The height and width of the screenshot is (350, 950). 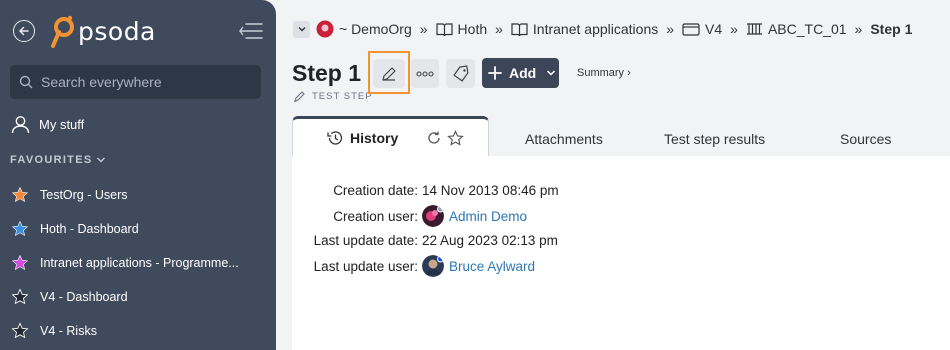 I want to click on creation-date-row: Creation date: 14 Nov 2013 08:46 pm, so click(x=432, y=190).